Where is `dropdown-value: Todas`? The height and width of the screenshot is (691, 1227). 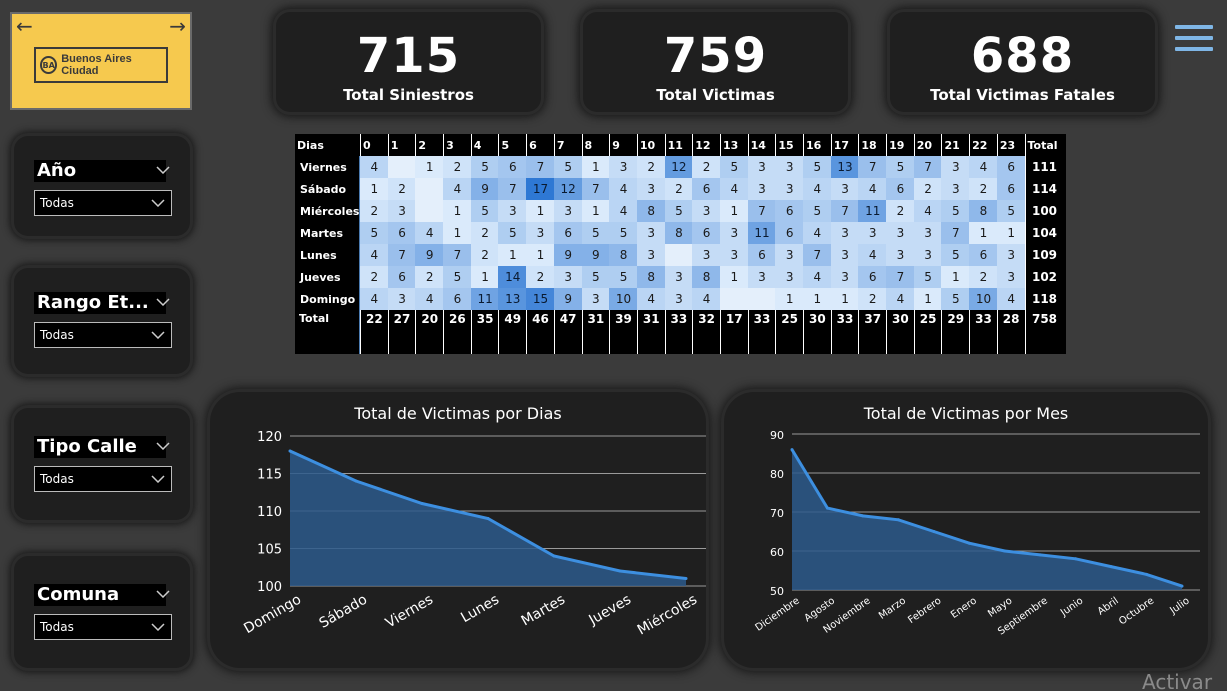
dropdown-value: Todas is located at coordinates (57, 627).